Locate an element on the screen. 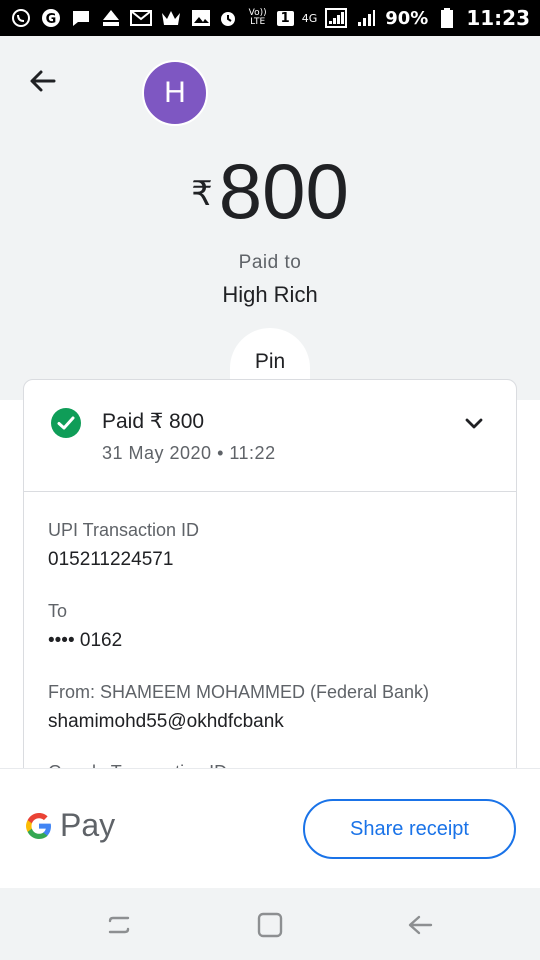 The width and height of the screenshot is (540, 960). paid-to-label: Paid to is located at coordinates (270, 262).